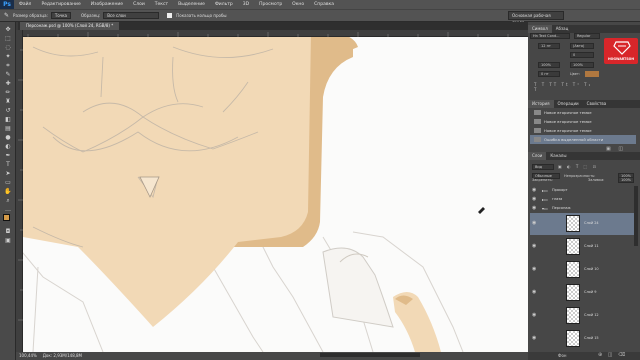 The width and height of the screenshot is (640, 360). Describe the element at coordinates (564, 87) in the screenshot. I see `text-style-buttons: T T TT Tt T¹ T₁ T` at that location.